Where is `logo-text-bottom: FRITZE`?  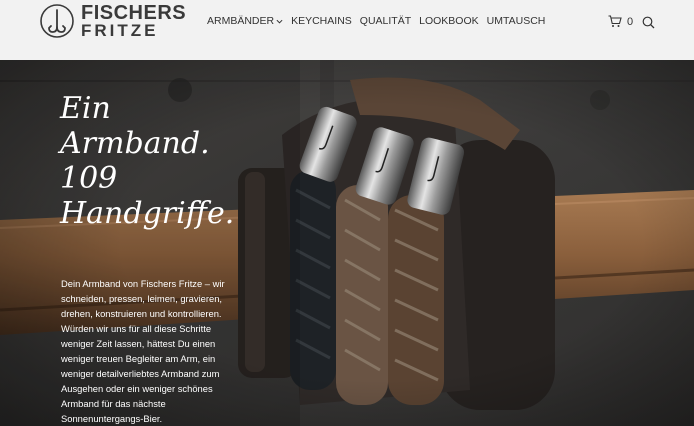 logo-text-bottom: FRITZE is located at coordinates (120, 30).